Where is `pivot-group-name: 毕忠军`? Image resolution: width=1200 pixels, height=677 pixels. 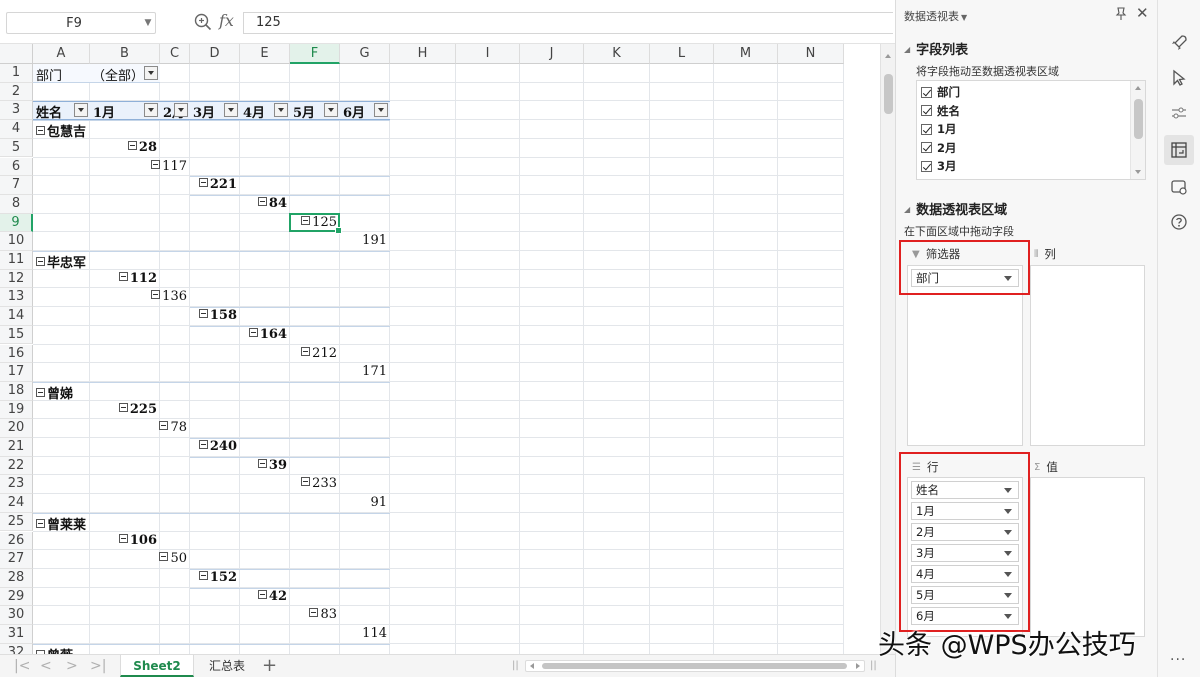
pivot-group-name: 毕忠军 is located at coordinates (61, 261).